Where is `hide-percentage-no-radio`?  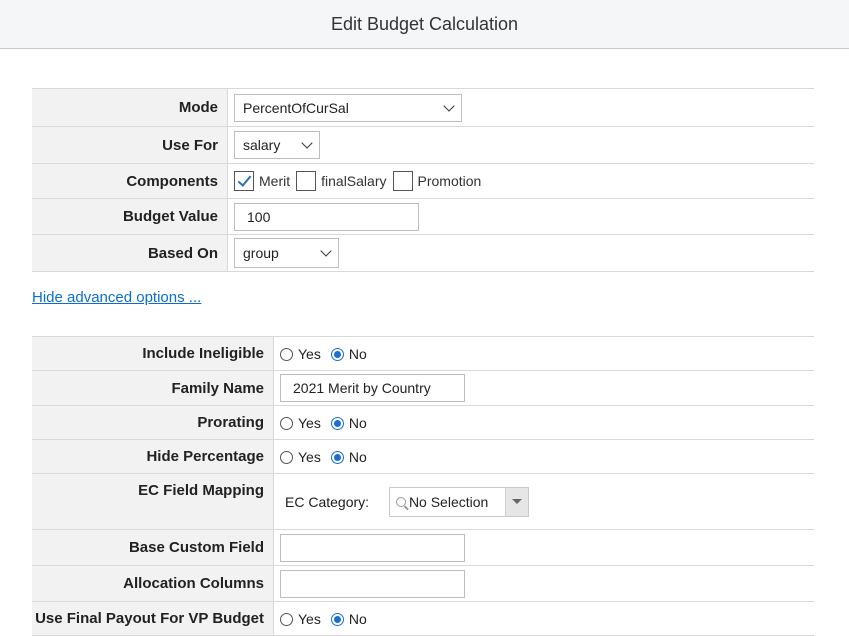
hide-percentage-no-radio is located at coordinates (337, 457).